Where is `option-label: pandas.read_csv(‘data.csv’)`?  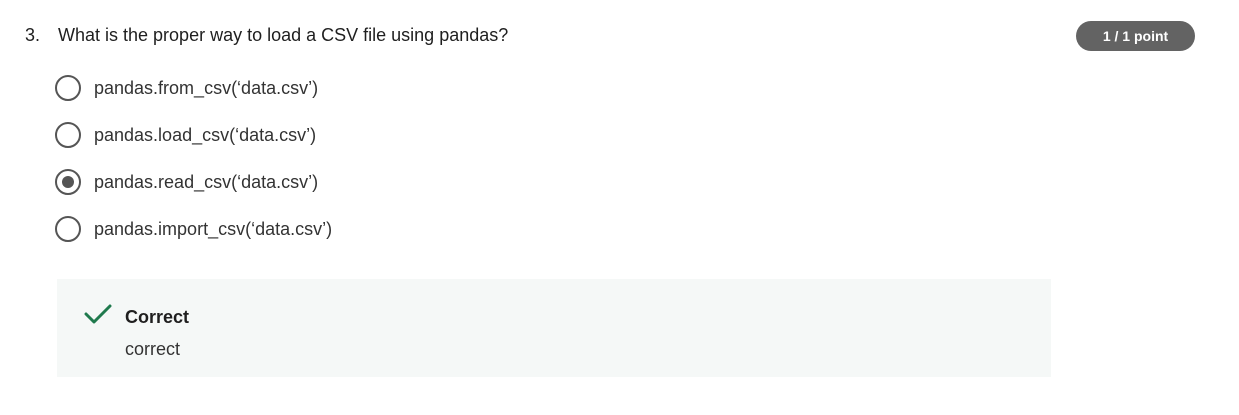
option-label: pandas.read_csv(‘data.csv’) is located at coordinates (206, 181).